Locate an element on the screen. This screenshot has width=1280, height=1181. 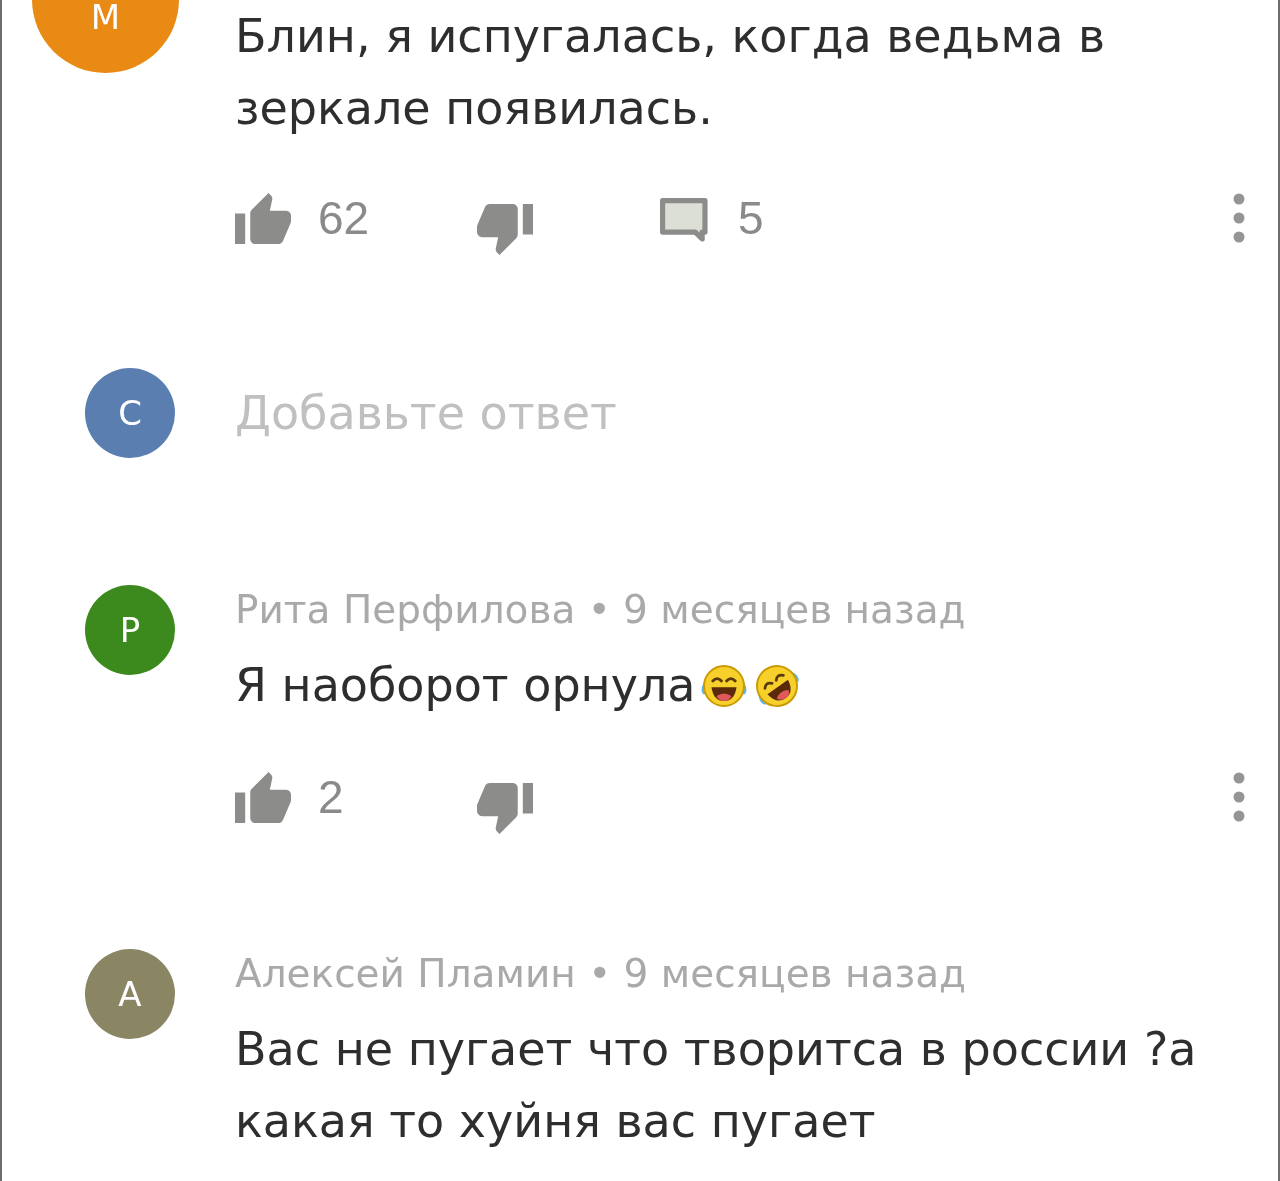
like-button: 62 is located at coordinates (302, 218).